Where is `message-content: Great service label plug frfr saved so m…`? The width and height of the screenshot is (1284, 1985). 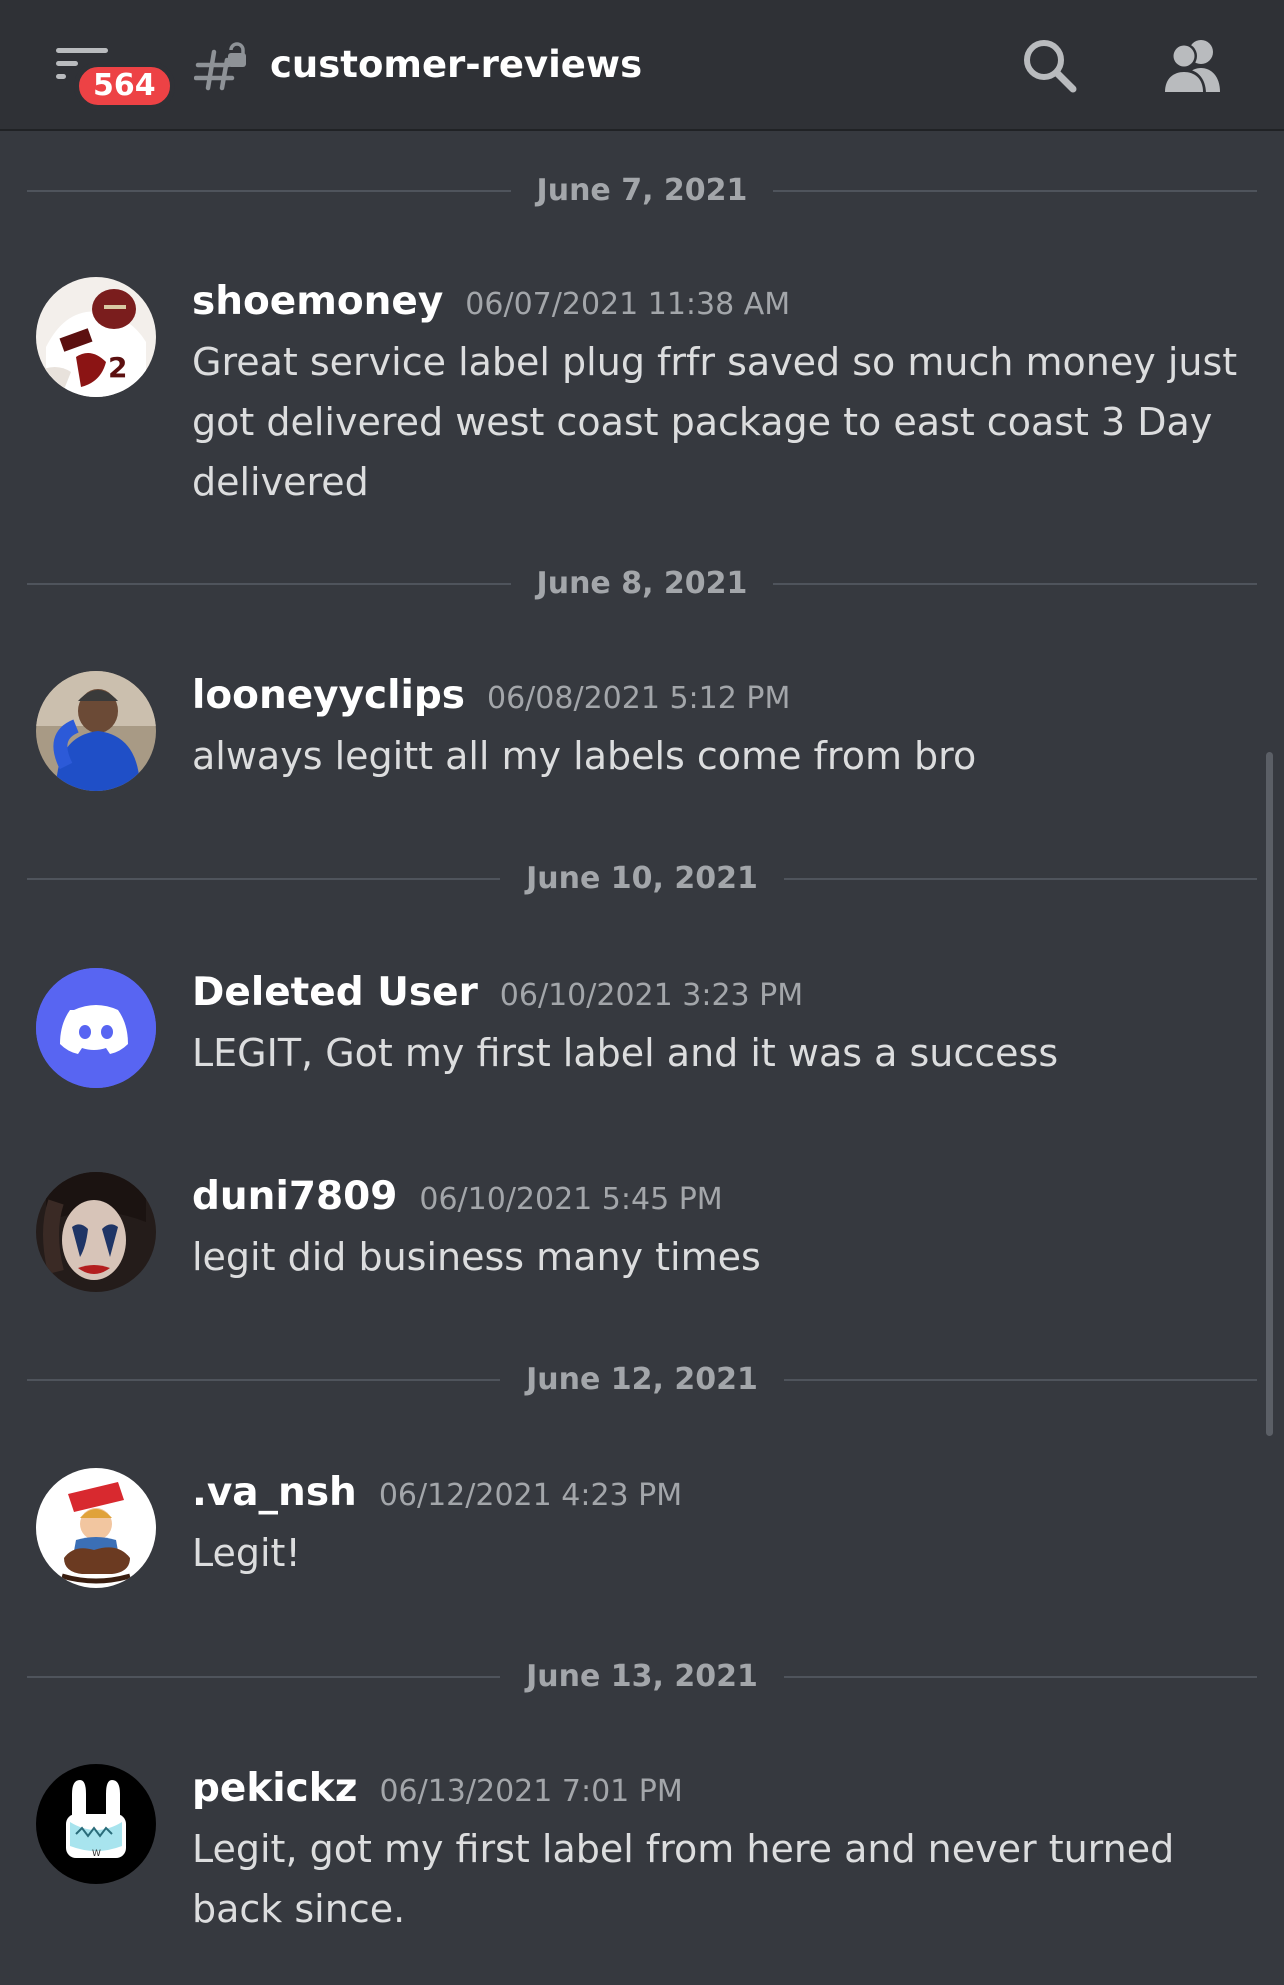 message-content: Great service label plug frfr saved so m… is located at coordinates (715, 422).